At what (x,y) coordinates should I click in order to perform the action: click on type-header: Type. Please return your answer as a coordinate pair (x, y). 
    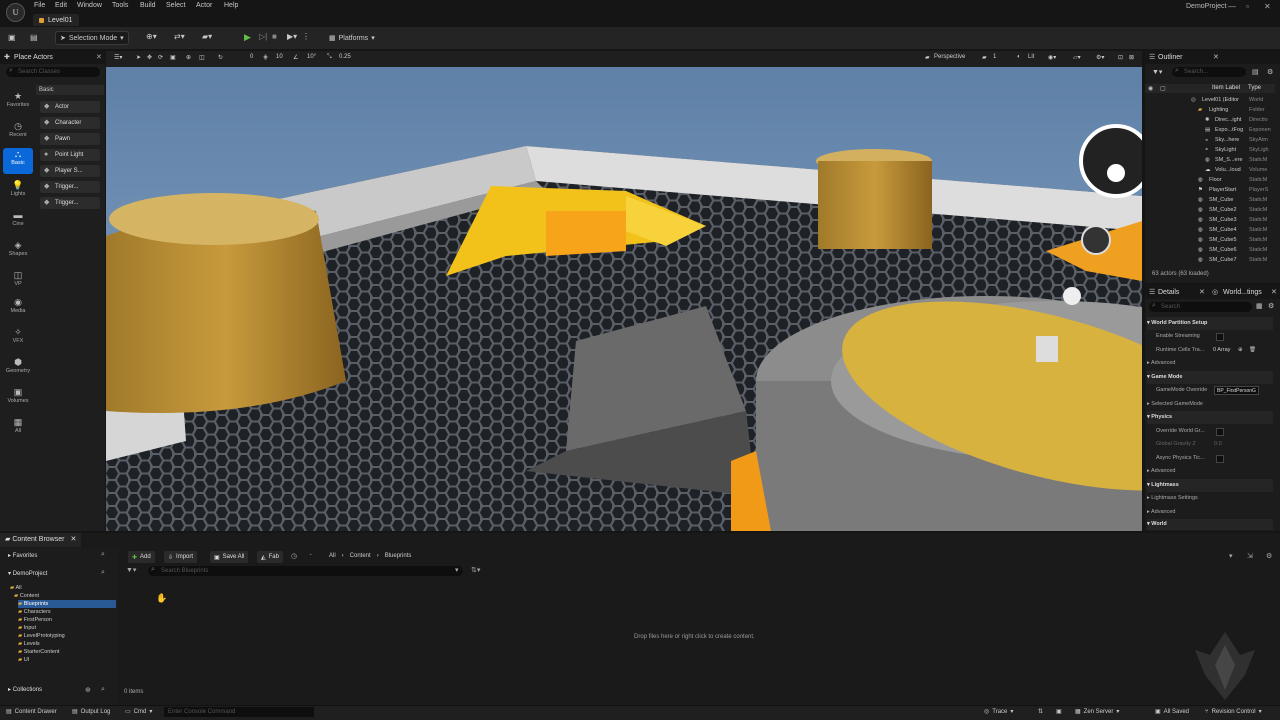
    Looking at the image, I should click on (1254, 88).